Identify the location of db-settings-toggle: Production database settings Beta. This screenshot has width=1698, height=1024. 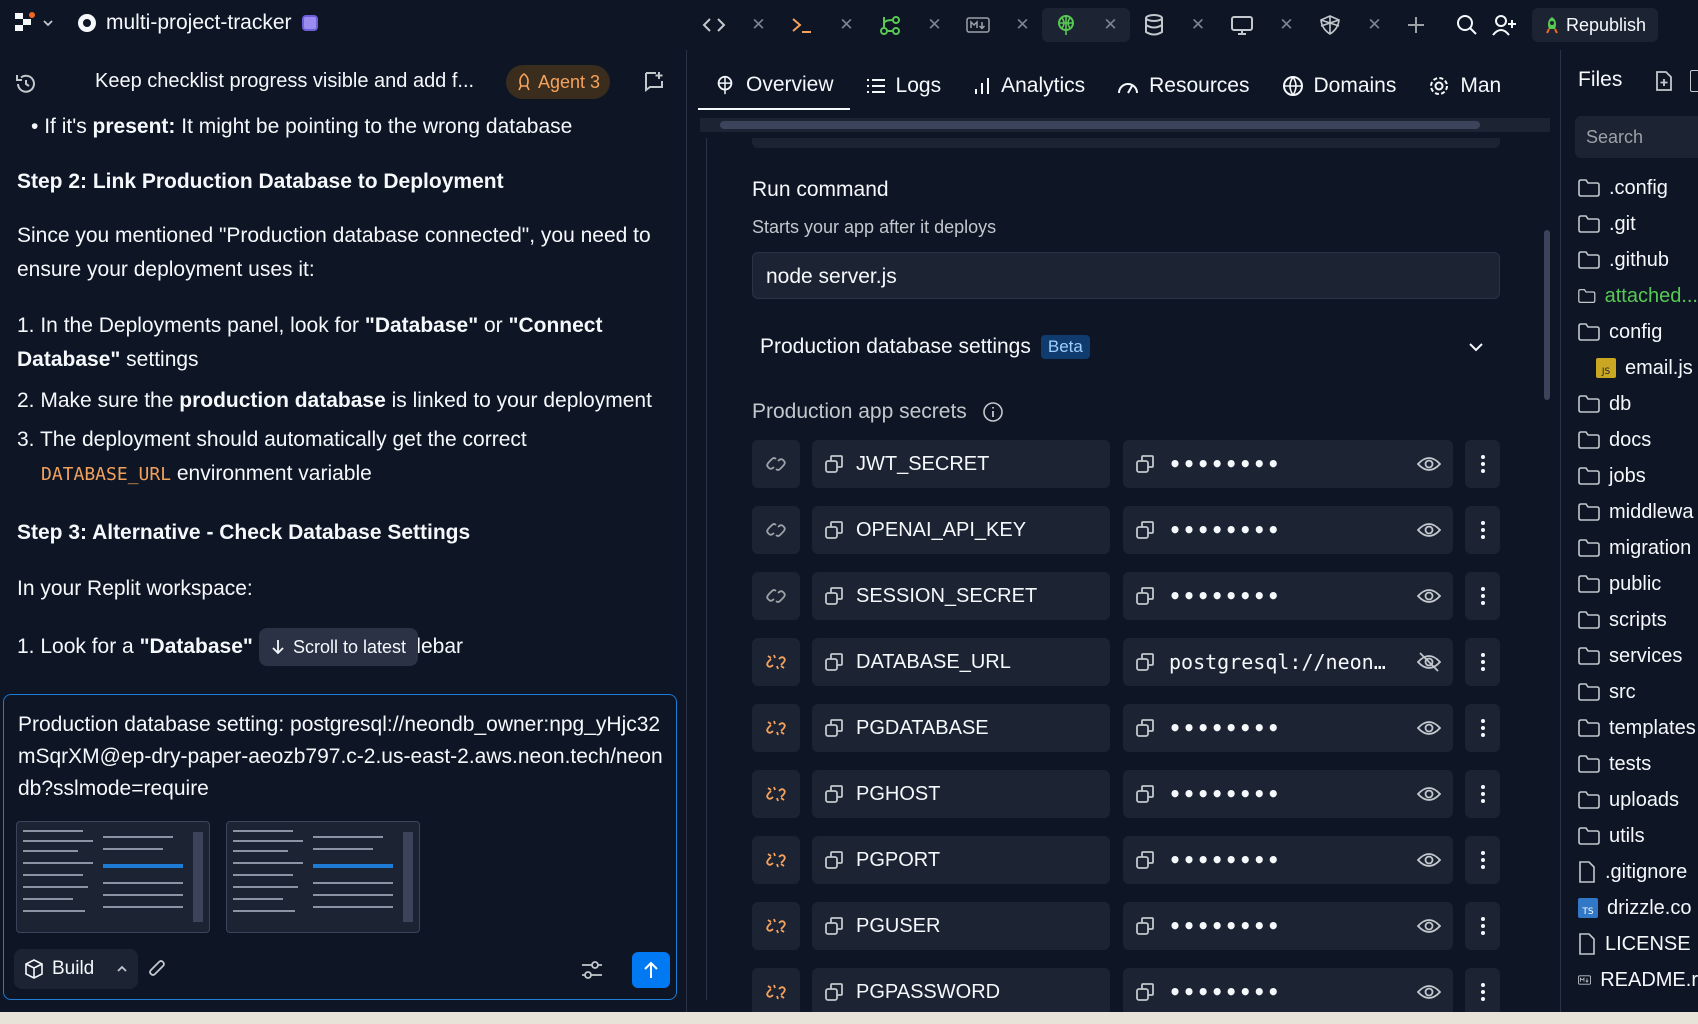
(925, 347).